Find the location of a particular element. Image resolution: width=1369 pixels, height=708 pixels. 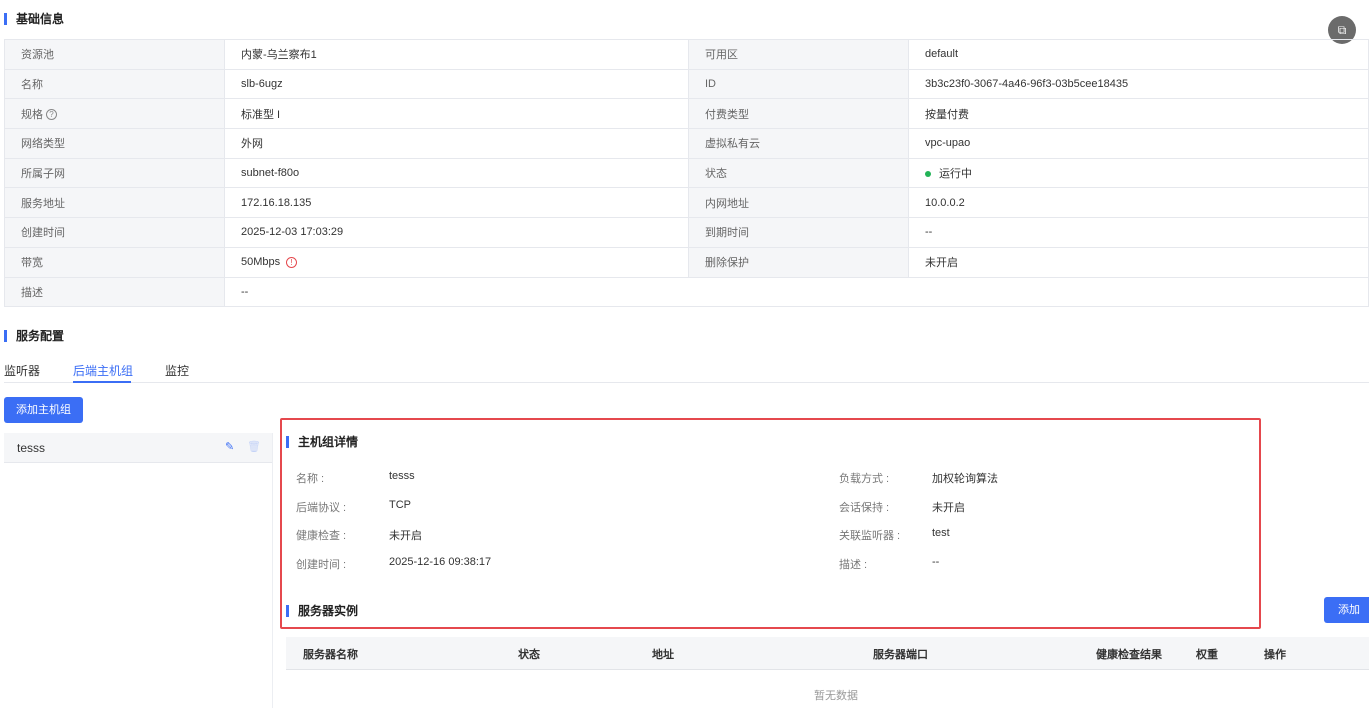

active-tab-indicator is located at coordinates (102, 382).